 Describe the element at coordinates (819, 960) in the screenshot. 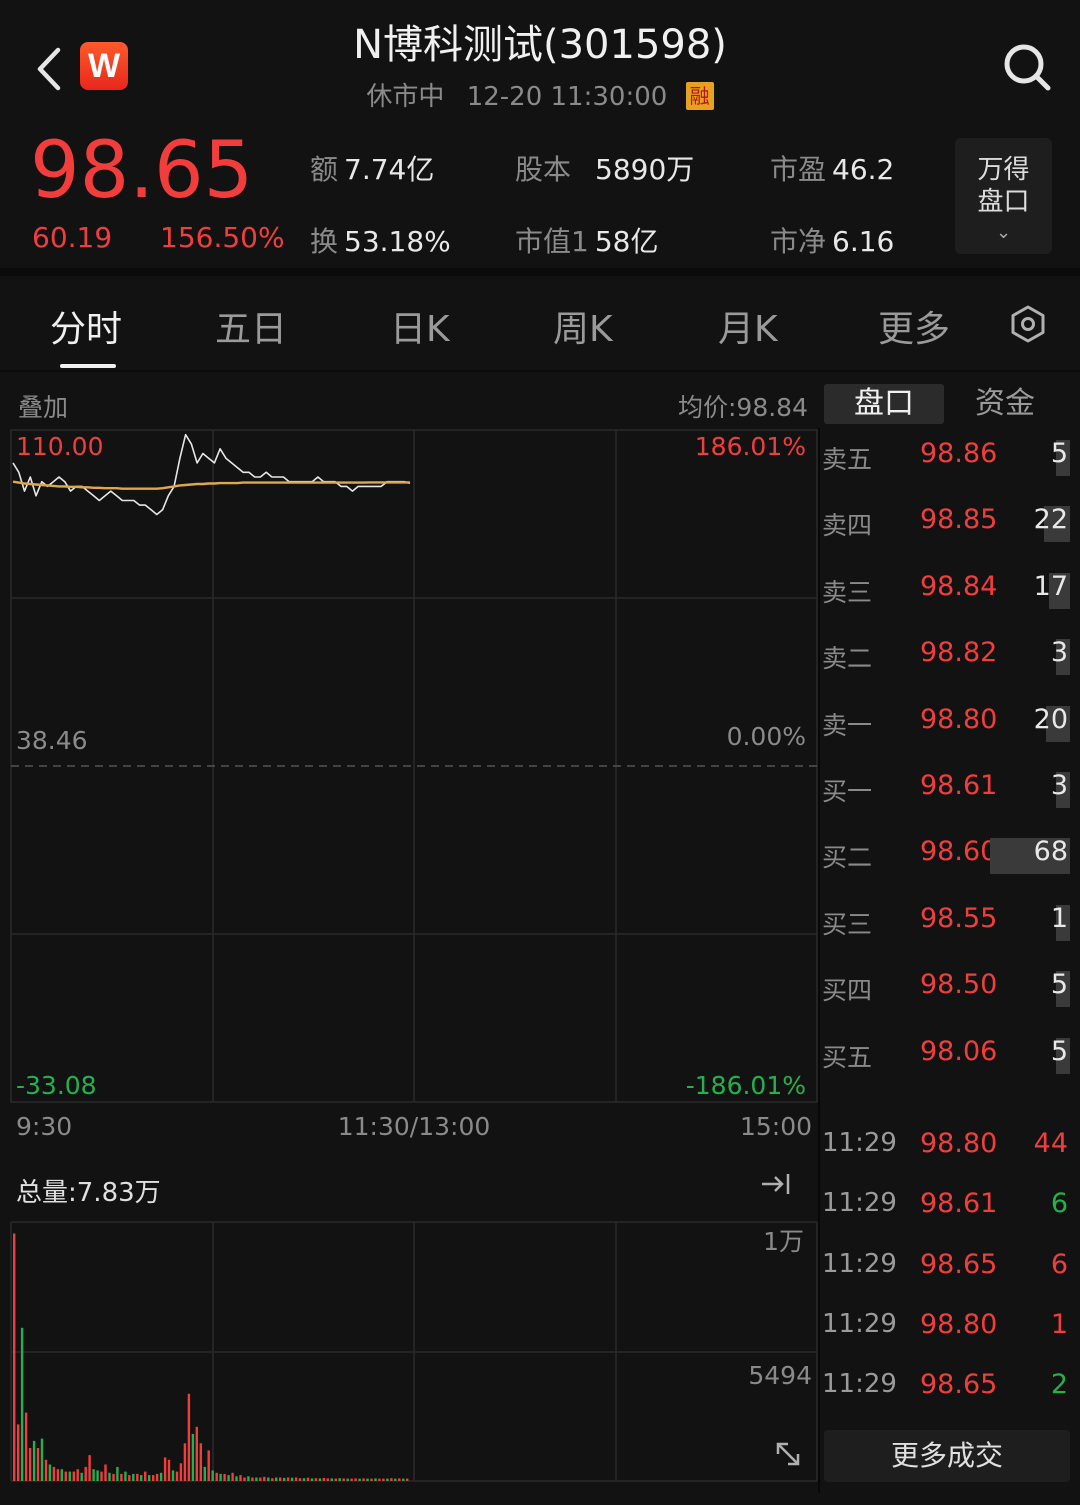

I see `panel-divider` at that location.